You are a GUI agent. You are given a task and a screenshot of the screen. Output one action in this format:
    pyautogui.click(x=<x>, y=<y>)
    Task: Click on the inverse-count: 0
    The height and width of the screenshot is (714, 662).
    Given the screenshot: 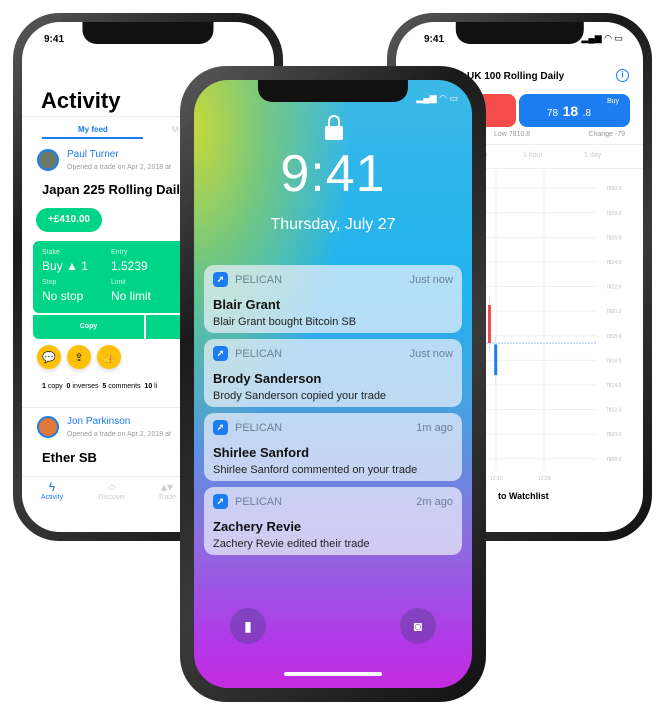 What is the action you would take?
    pyautogui.click(x=68, y=386)
    